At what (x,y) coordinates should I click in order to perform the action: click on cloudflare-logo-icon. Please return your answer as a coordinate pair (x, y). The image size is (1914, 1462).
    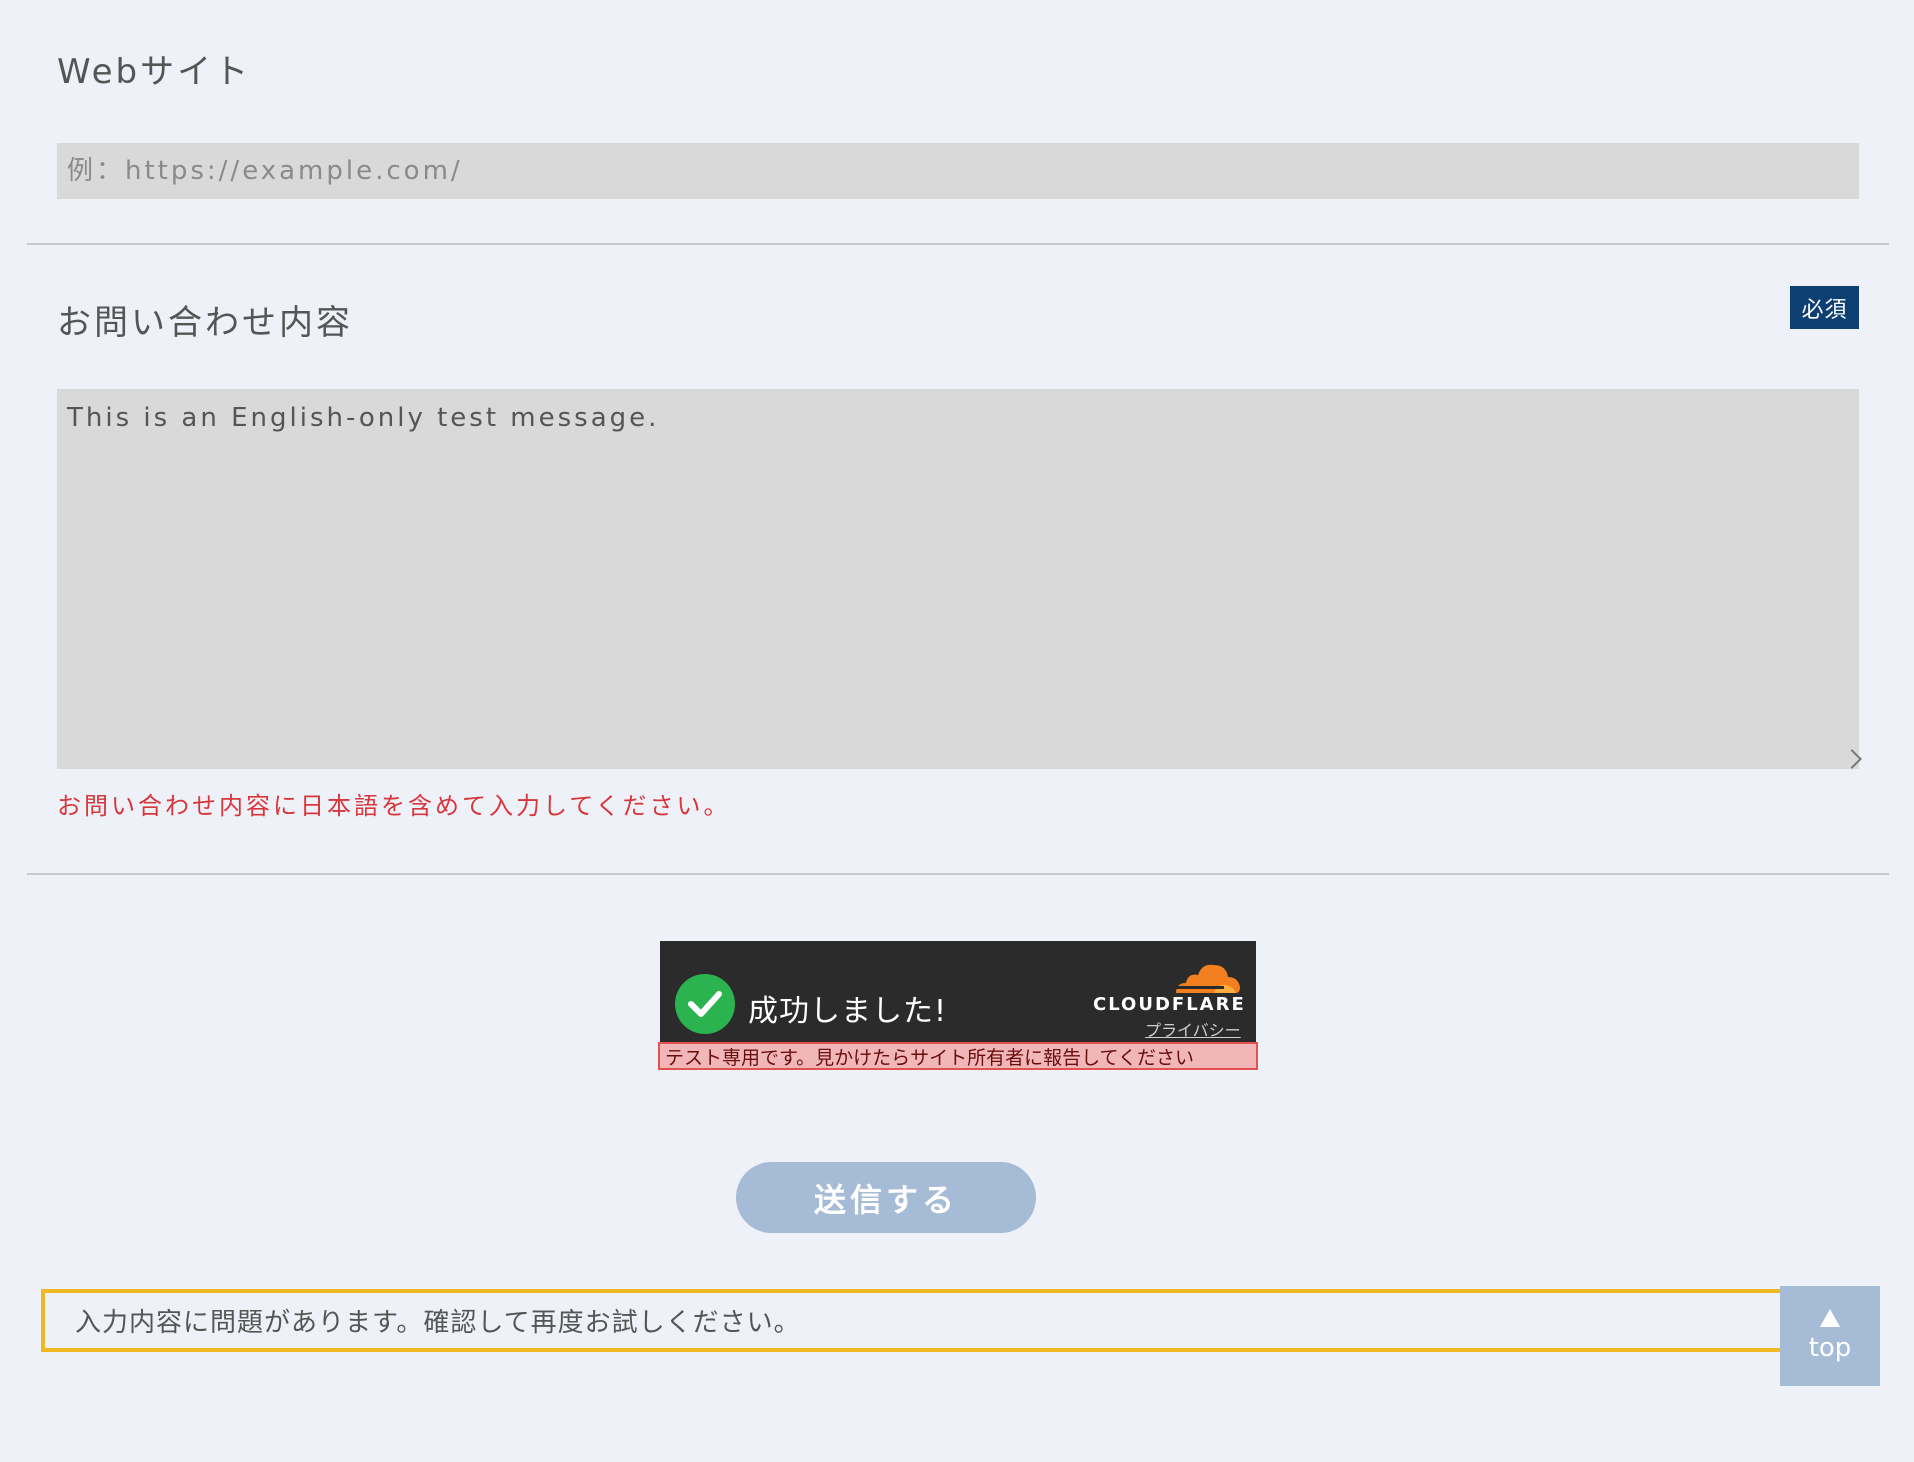
    Looking at the image, I should click on (1206, 977).